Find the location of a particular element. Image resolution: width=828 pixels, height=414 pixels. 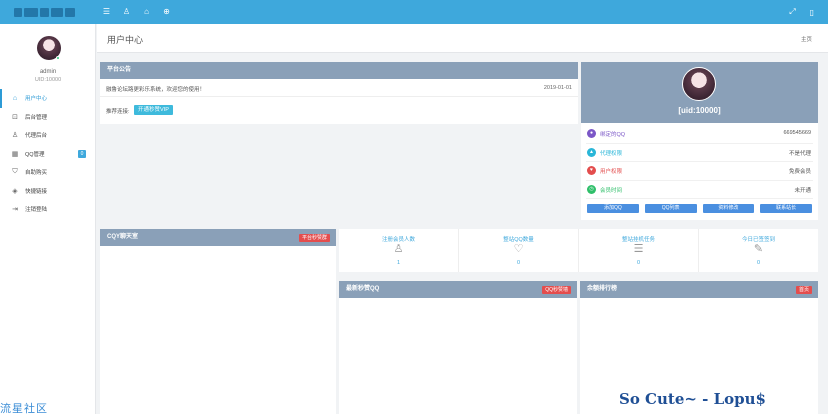

profile-row-value: 免费会员 is located at coordinates (799, 172).